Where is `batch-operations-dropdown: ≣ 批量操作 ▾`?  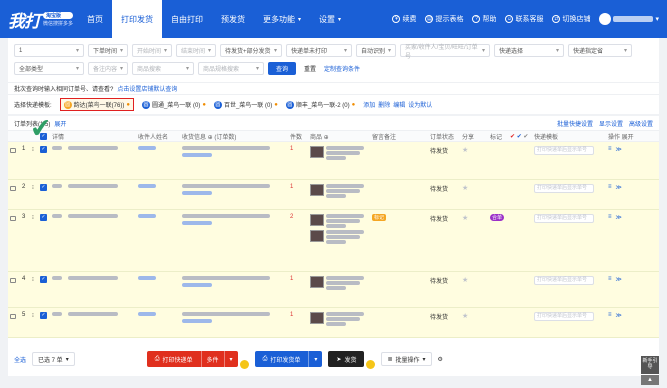
batch-operations-dropdown: ≣ 批量操作 ▾ is located at coordinates (406, 359).